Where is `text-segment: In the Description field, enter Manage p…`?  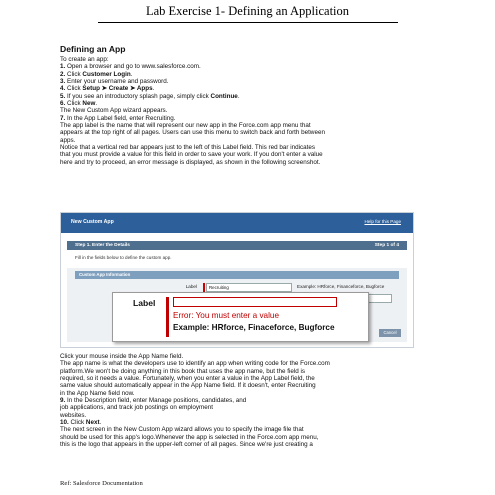 text-segment: In the Description field, enter Manage p… is located at coordinates (157, 401).